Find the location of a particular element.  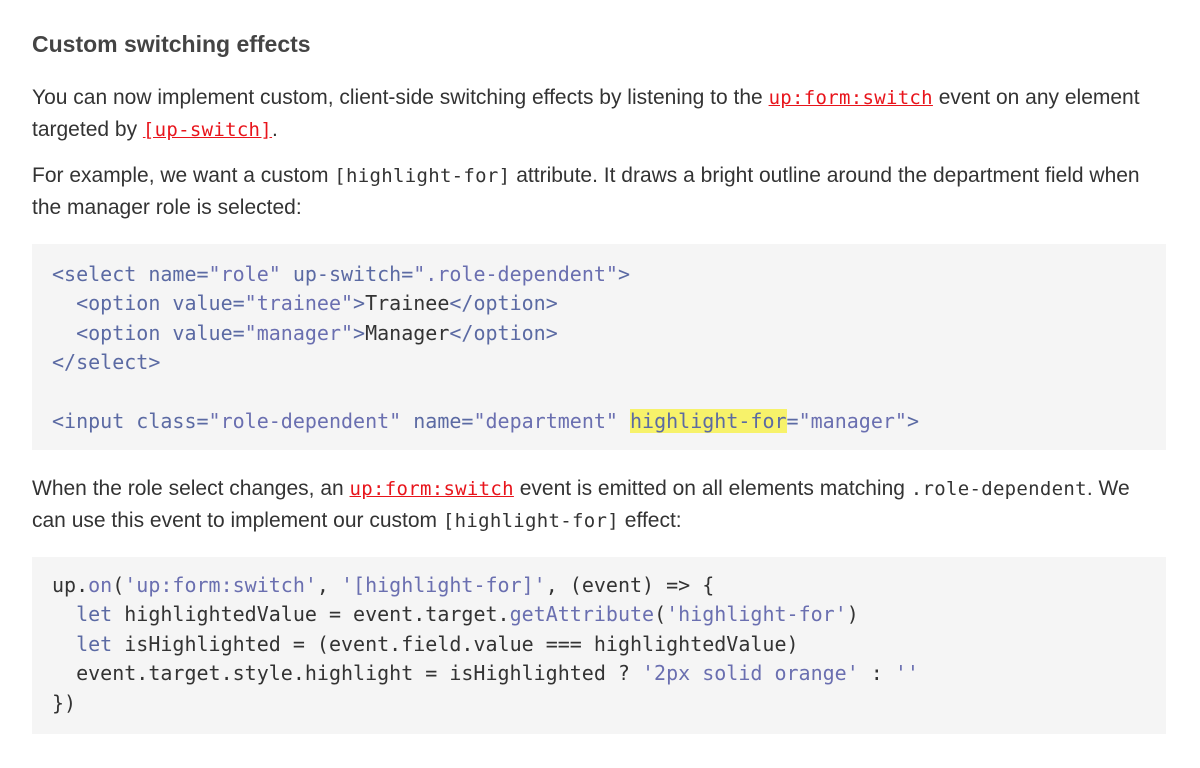

code-token: }) is located at coordinates (64, 702).